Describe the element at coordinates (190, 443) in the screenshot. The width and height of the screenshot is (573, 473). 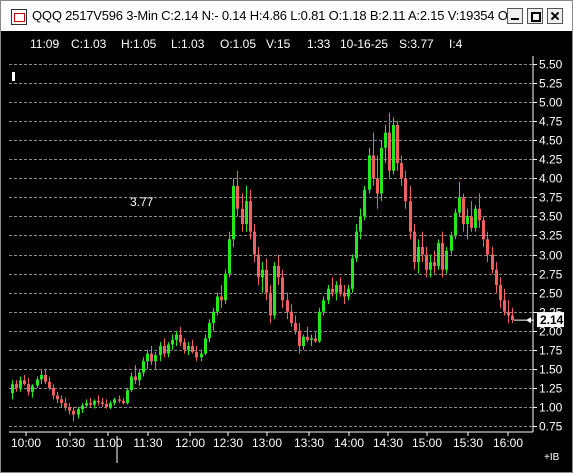
I see `x-tick-label: 12:00` at that location.